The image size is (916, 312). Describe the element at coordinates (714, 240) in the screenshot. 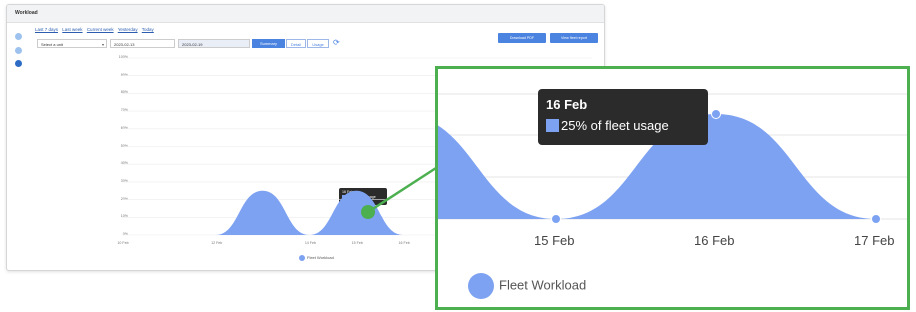

I see `zoom-x-tick-label: 16 Feb` at that location.